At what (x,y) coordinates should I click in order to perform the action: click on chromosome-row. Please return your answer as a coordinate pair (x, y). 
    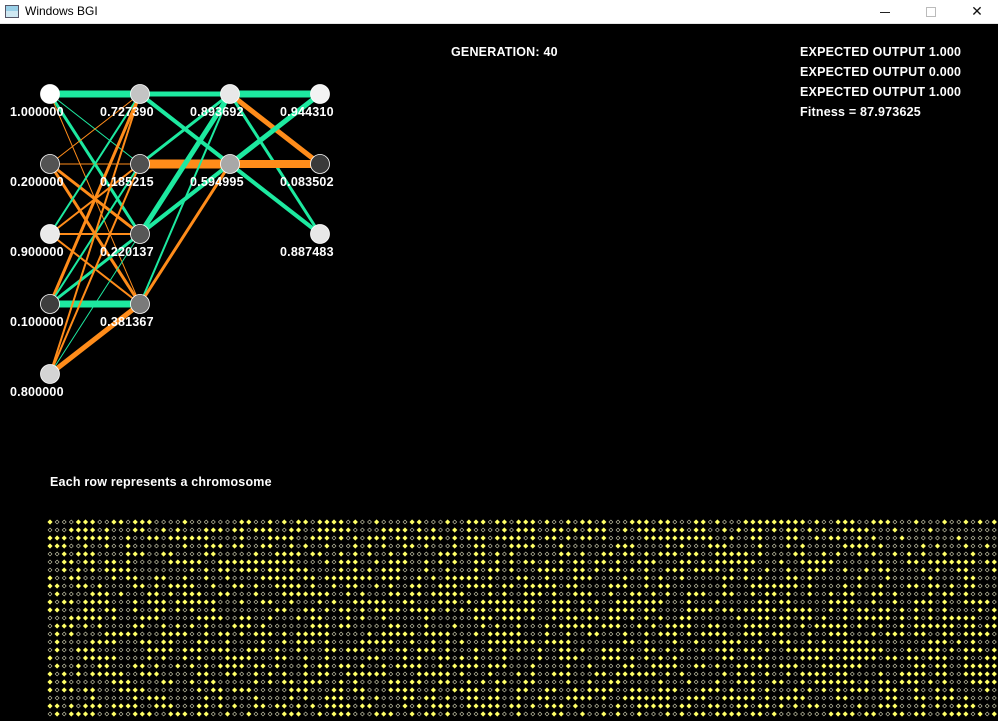
    Looking at the image, I should click on (522, 650).